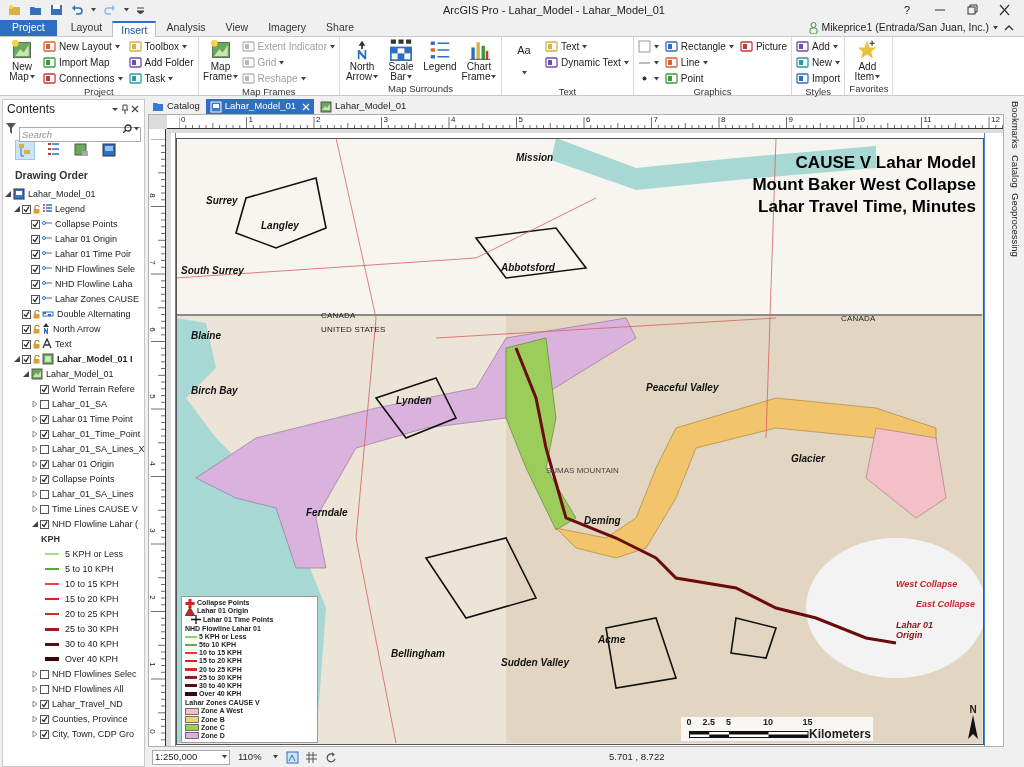 The height and width of the screenshot is (767, 1024). Describe the element at coordinates (763, 46) in the screenshot. I see `ribbon-button: Picture` at that location.